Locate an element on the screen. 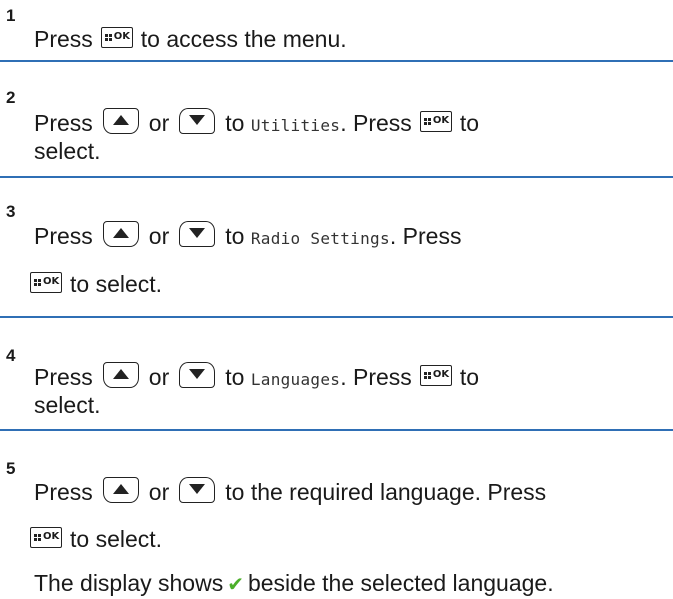 The width and height of the screenshot is (673, 599). step-instruction: Press or to Radio Settings. Press is located at coordinates (247, 236).